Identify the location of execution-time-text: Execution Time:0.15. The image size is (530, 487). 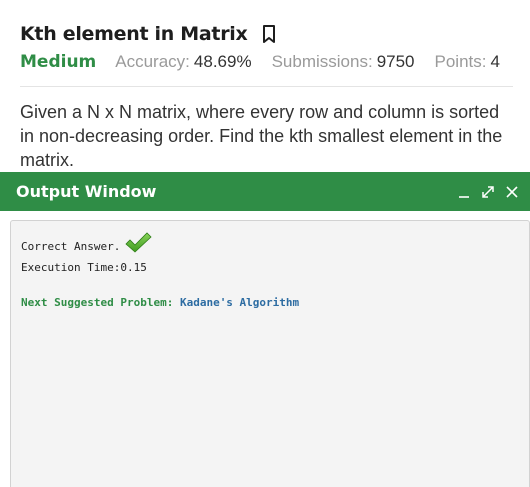
(84, 267).